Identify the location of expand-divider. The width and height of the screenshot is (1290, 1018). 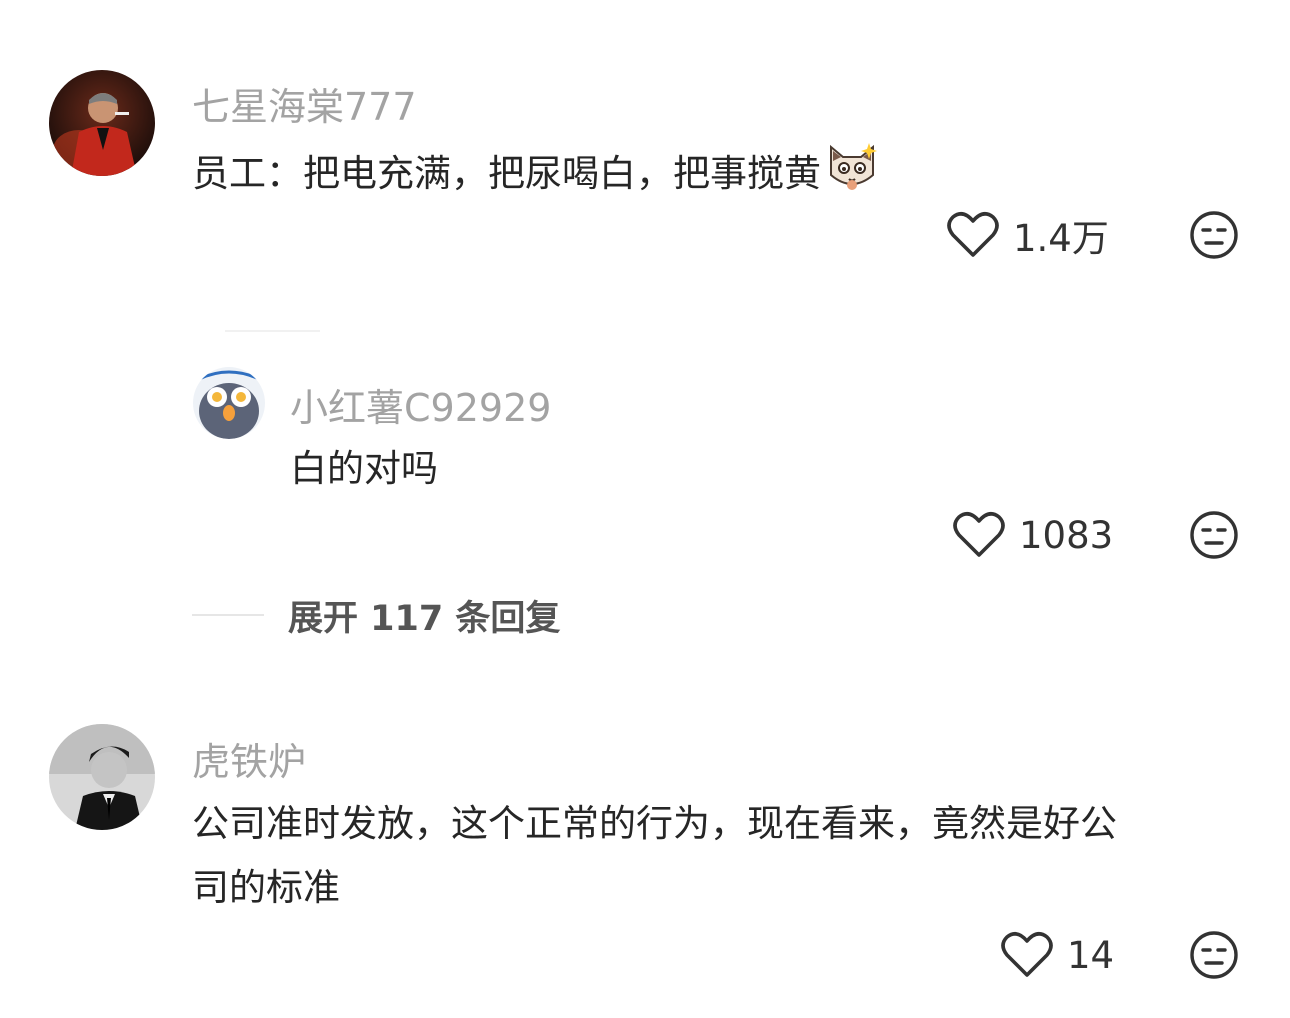
(228, 615).